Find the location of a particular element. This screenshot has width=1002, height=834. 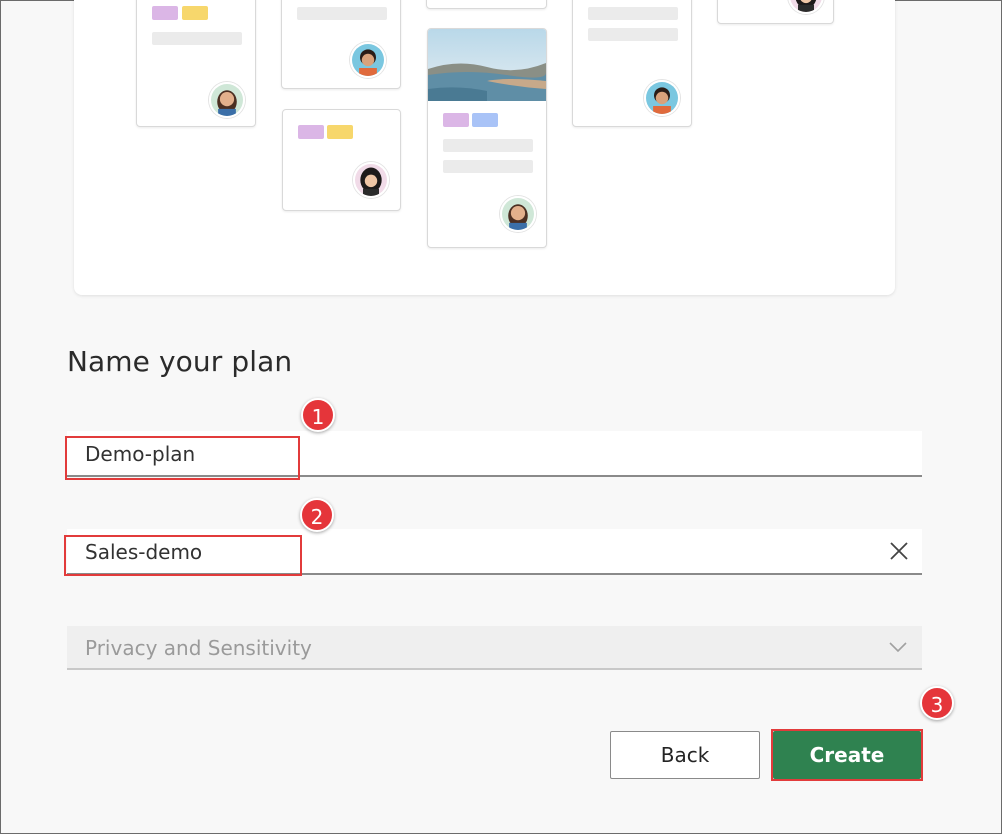

create-button: Create is located at coordinates (847, 755).